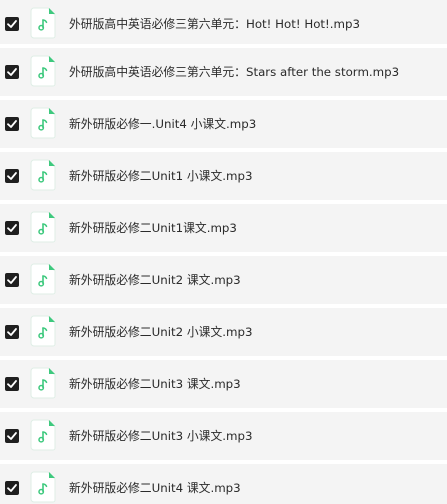  I want to click on file-name: 新外研版必修二Unit2 小课文.mp3, so click(161, 332).